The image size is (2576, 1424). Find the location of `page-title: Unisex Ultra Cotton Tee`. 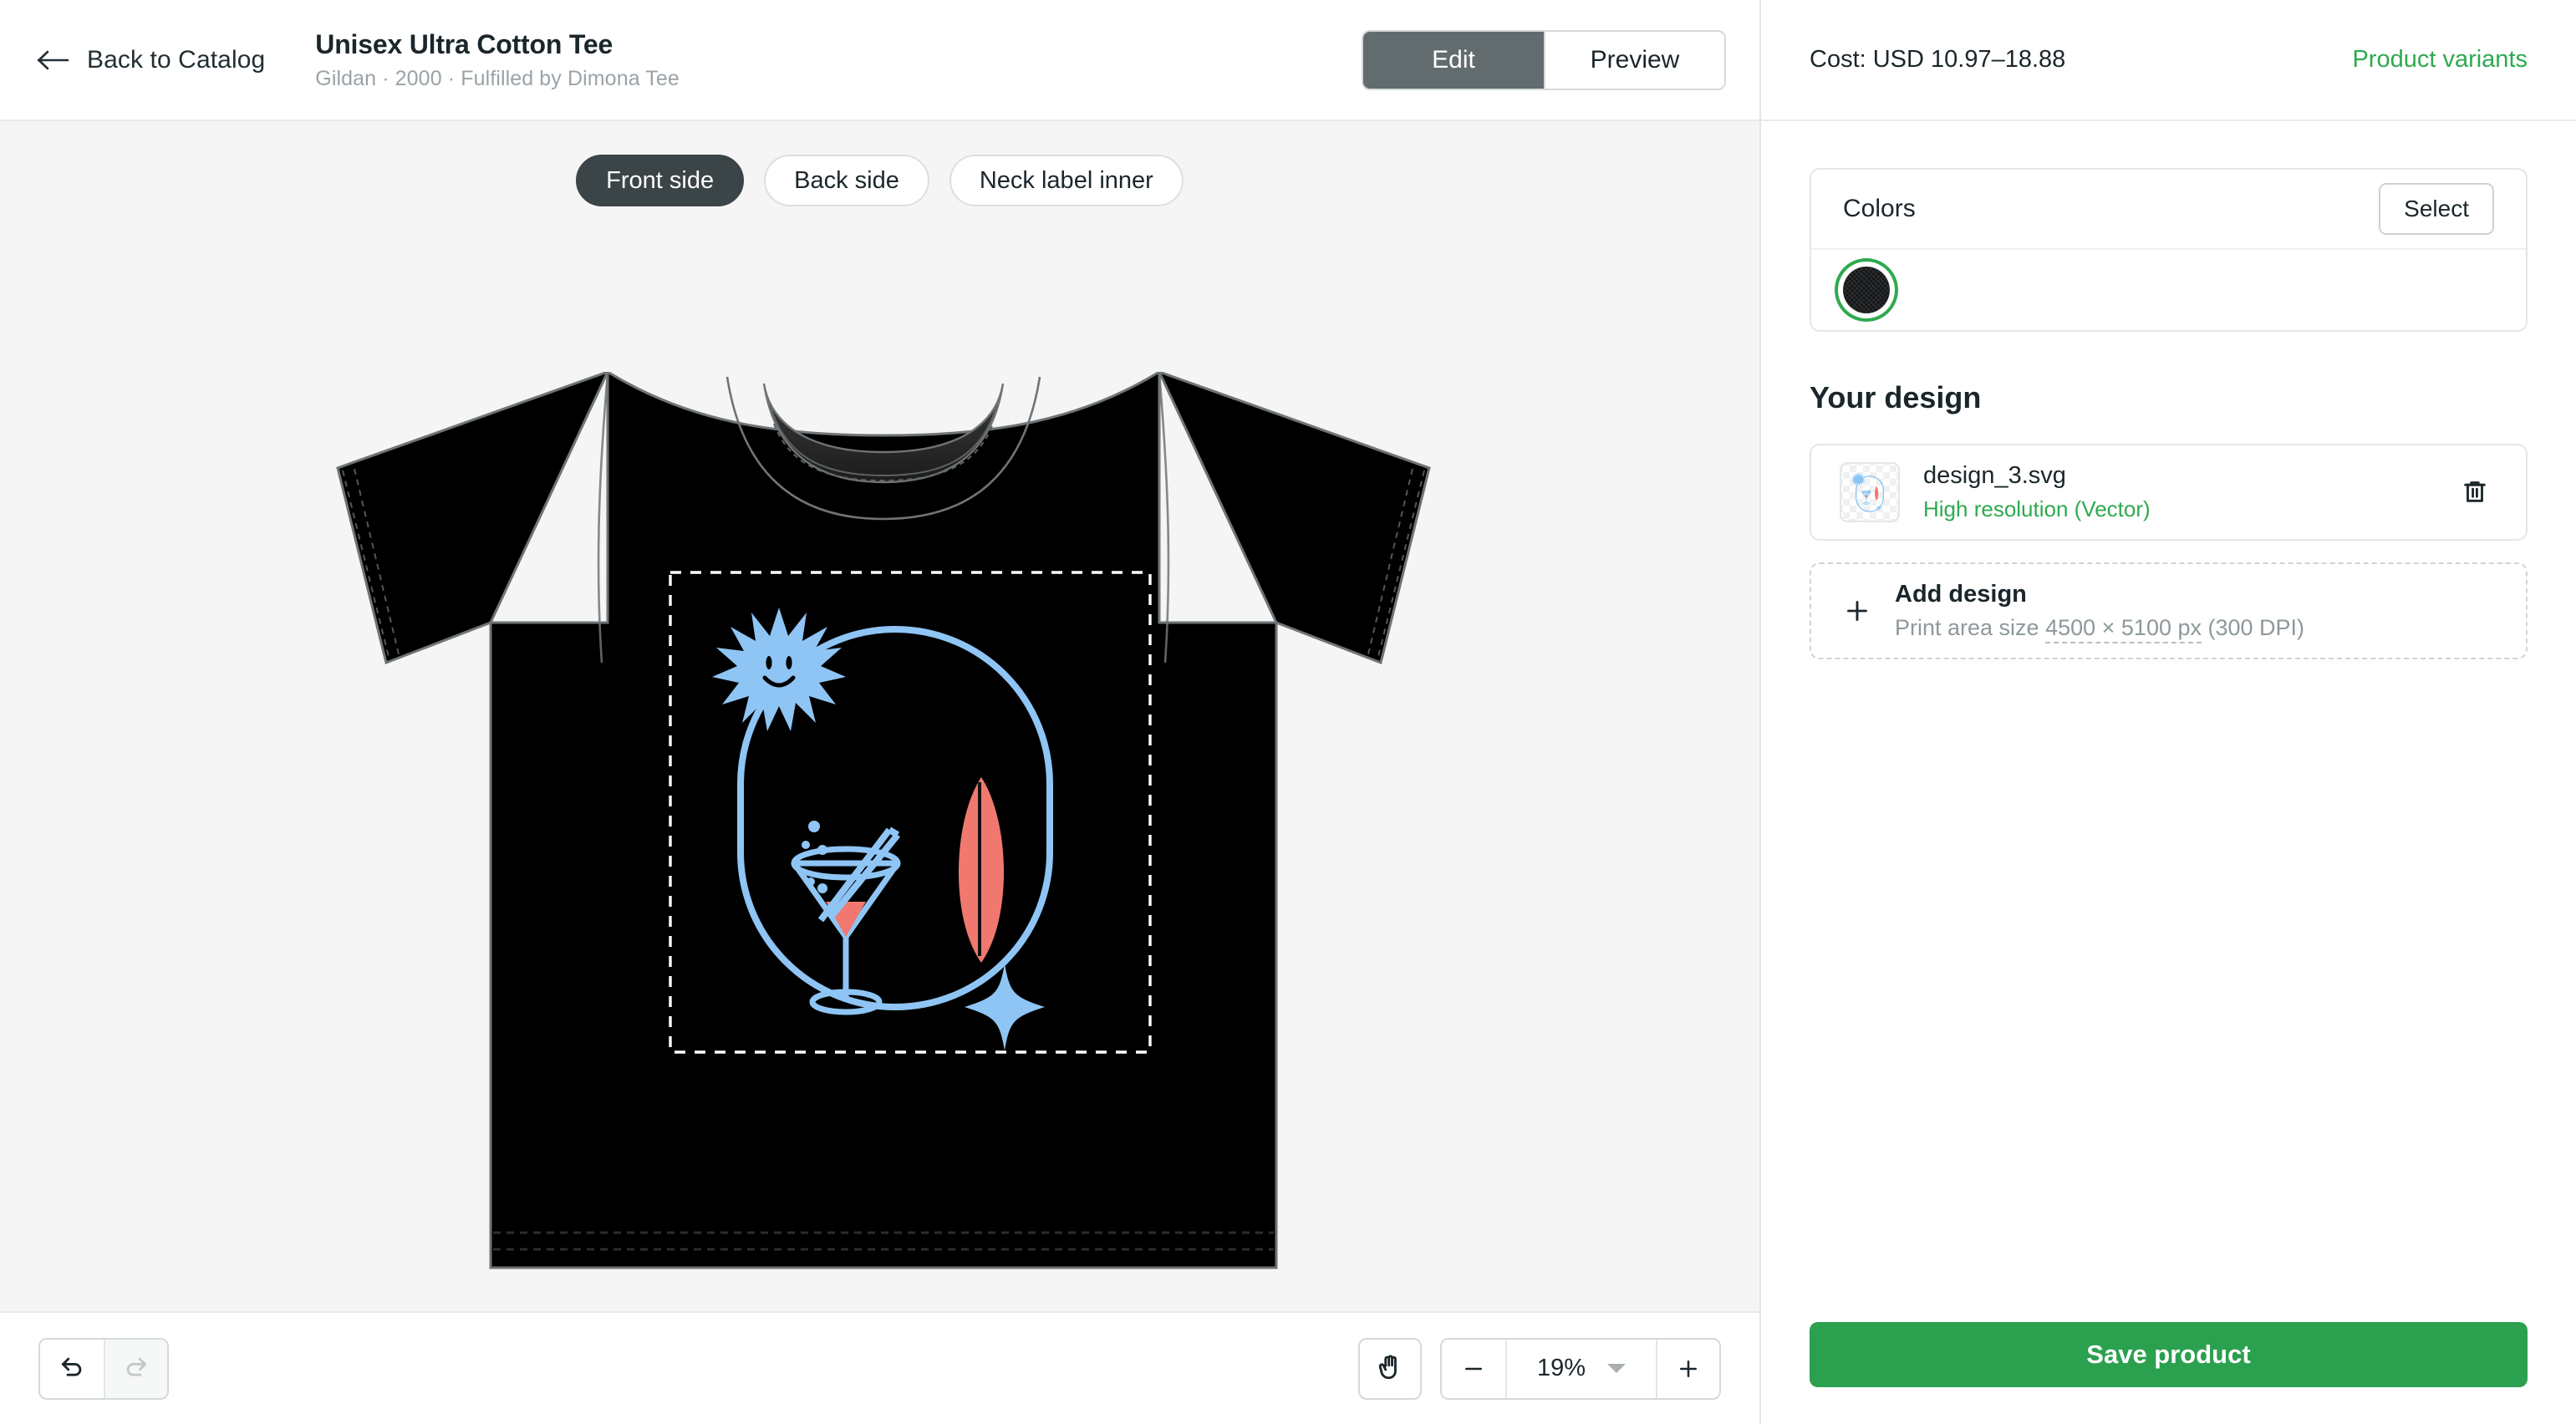

page-title: Unisex Ultra Cotton Tee is located at coordinates (464, 43).